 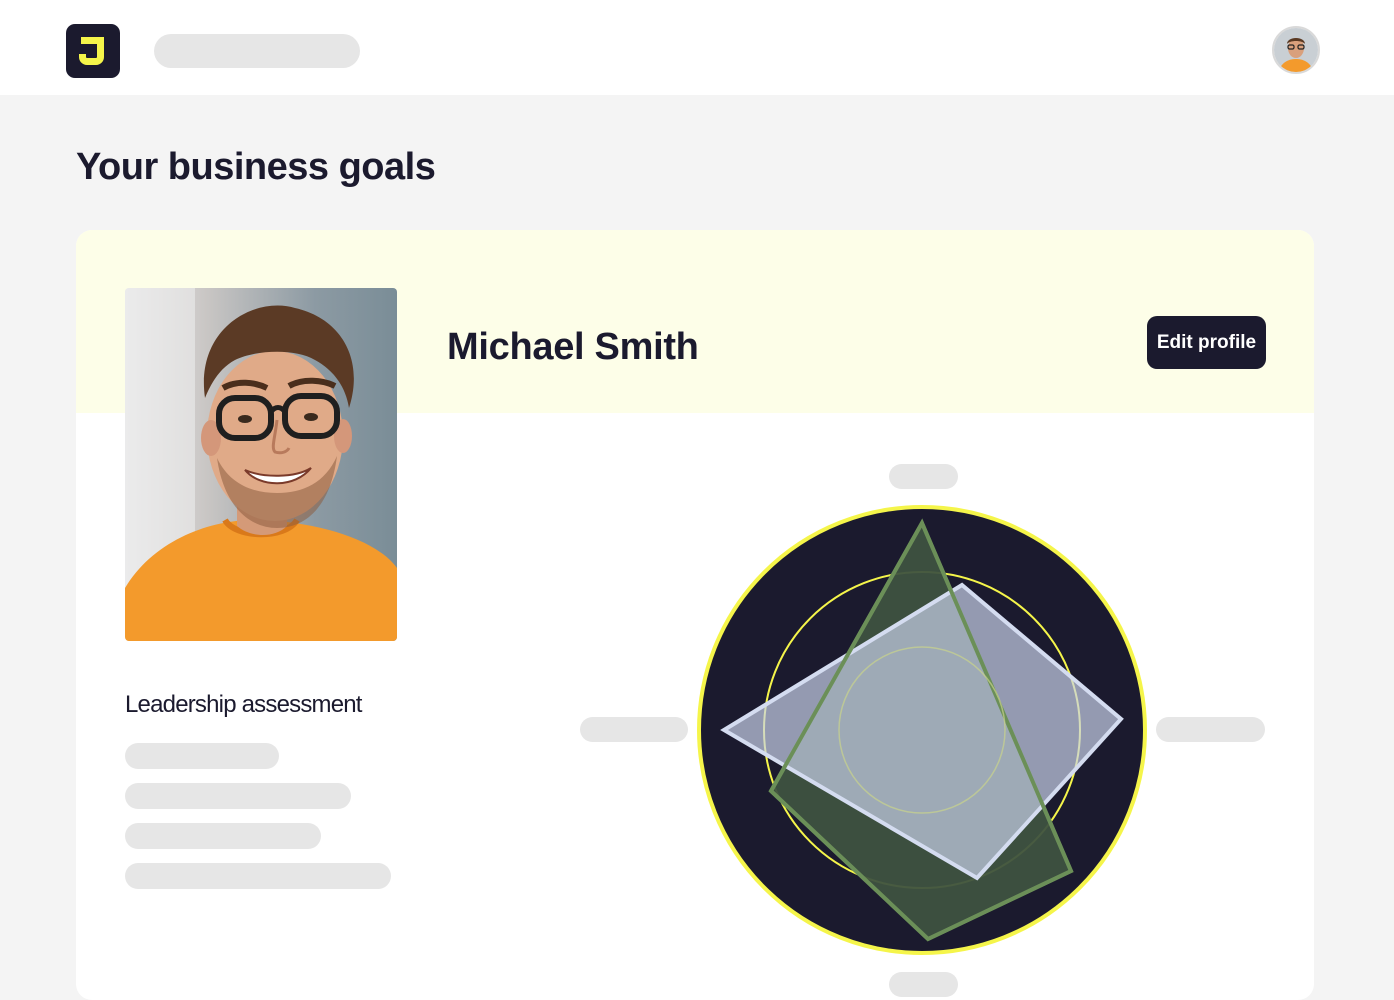 What do you see at coordinates (257, 51) in the screenshot?
I see `search-placeholder` at bounding box center [257, 51].